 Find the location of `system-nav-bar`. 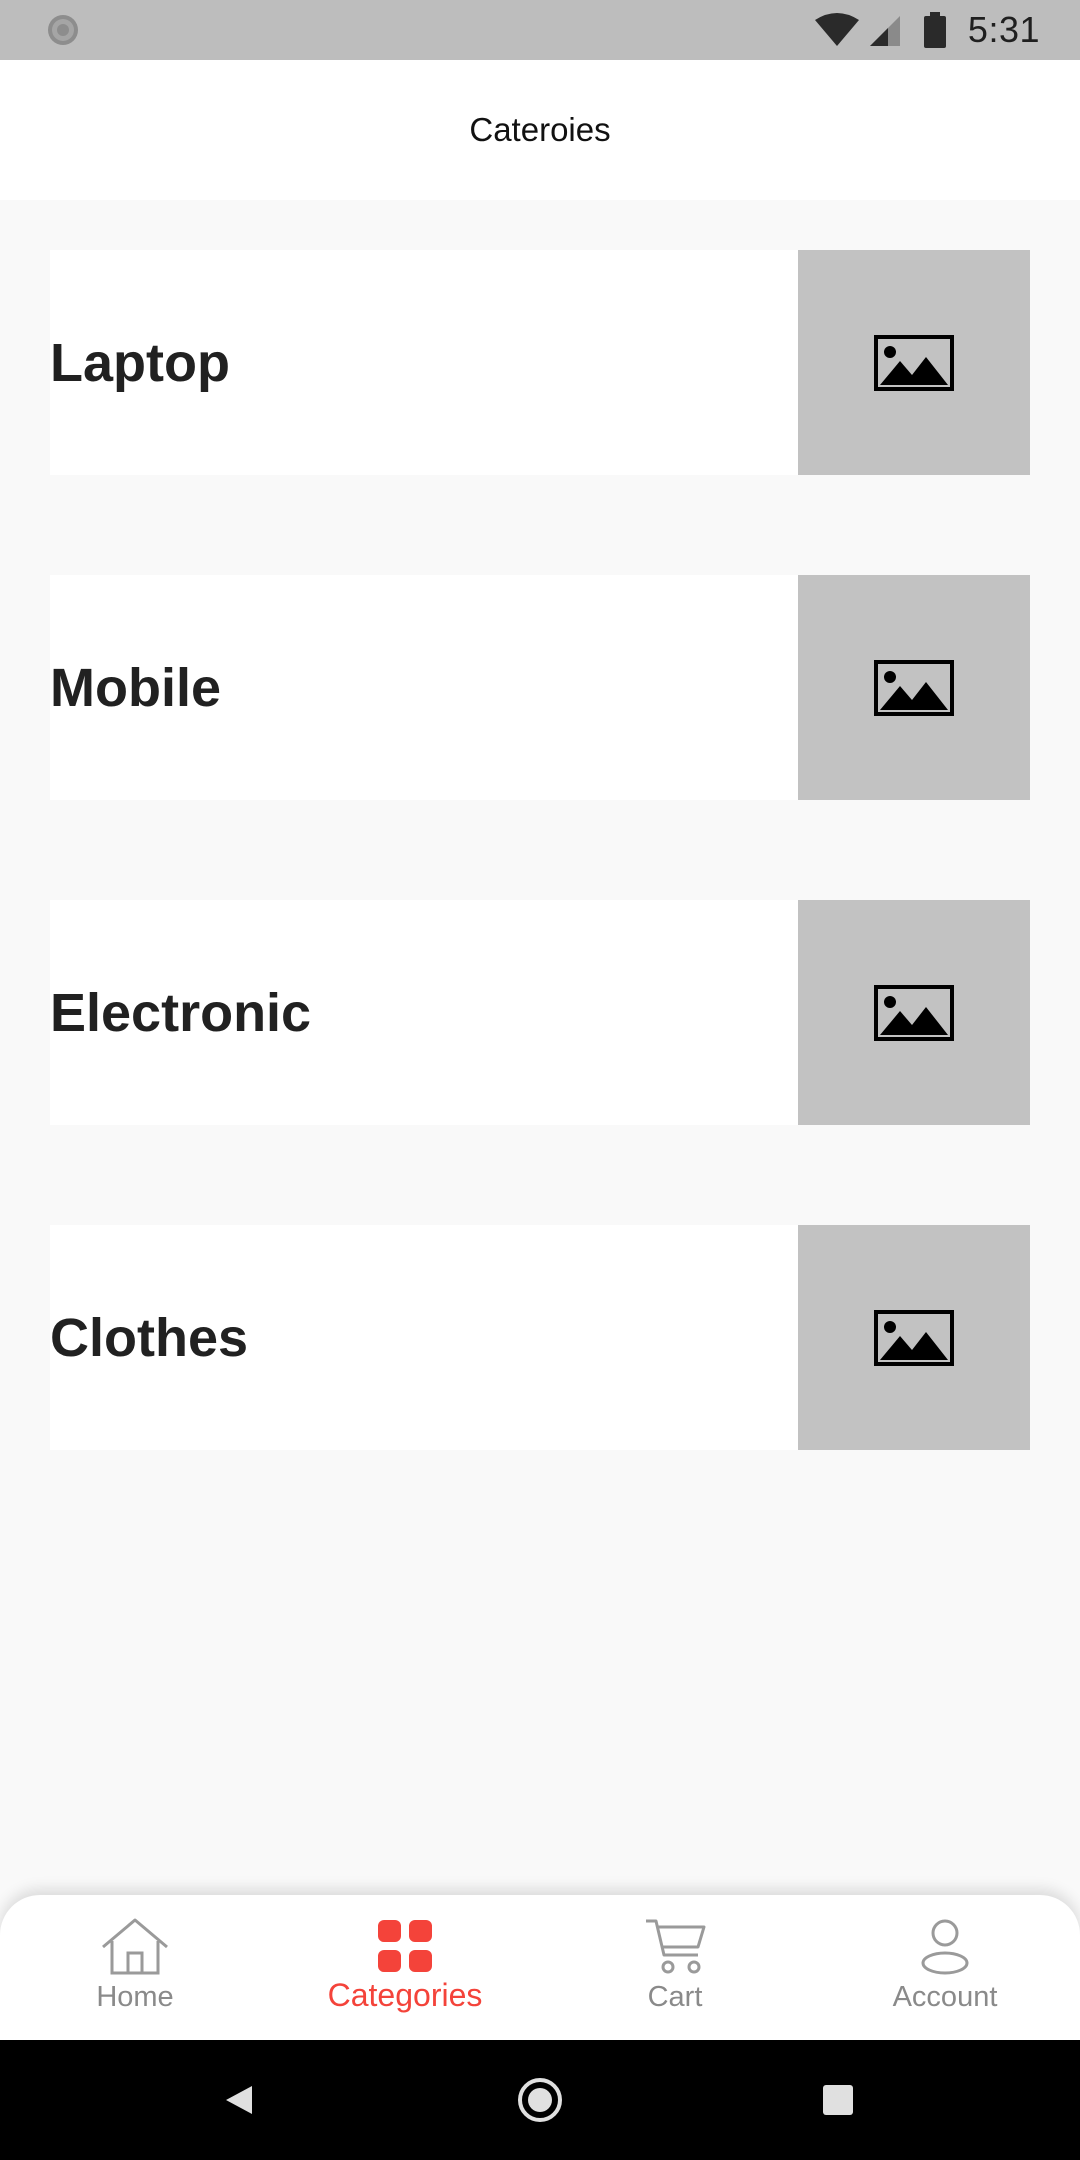

system-nav-bar is located at coordinates (540, 2100).